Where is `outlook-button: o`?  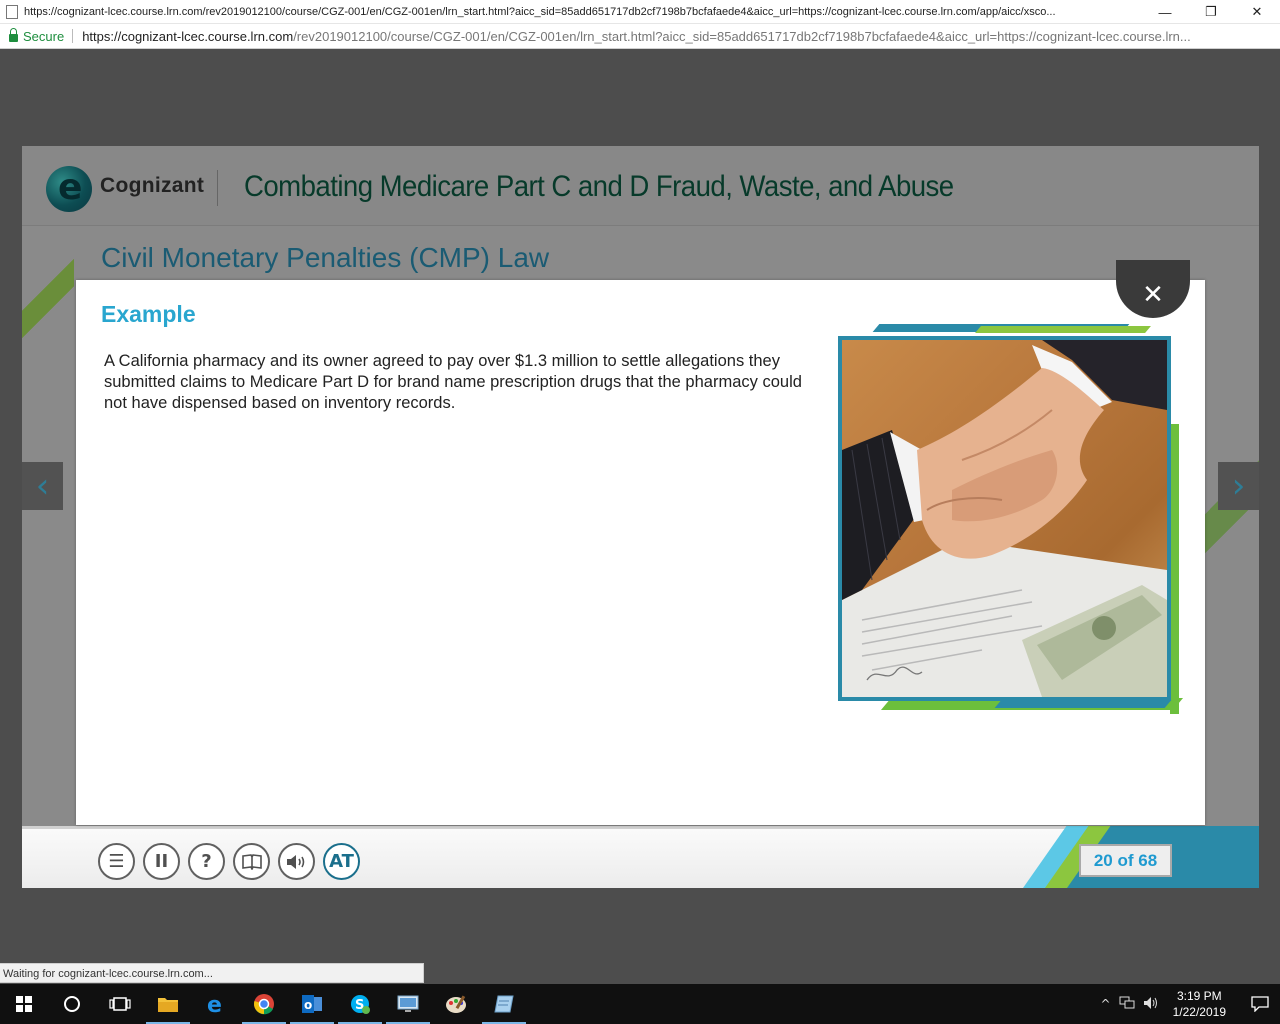
outlook-button: o is located at coordinates (312, 1004).